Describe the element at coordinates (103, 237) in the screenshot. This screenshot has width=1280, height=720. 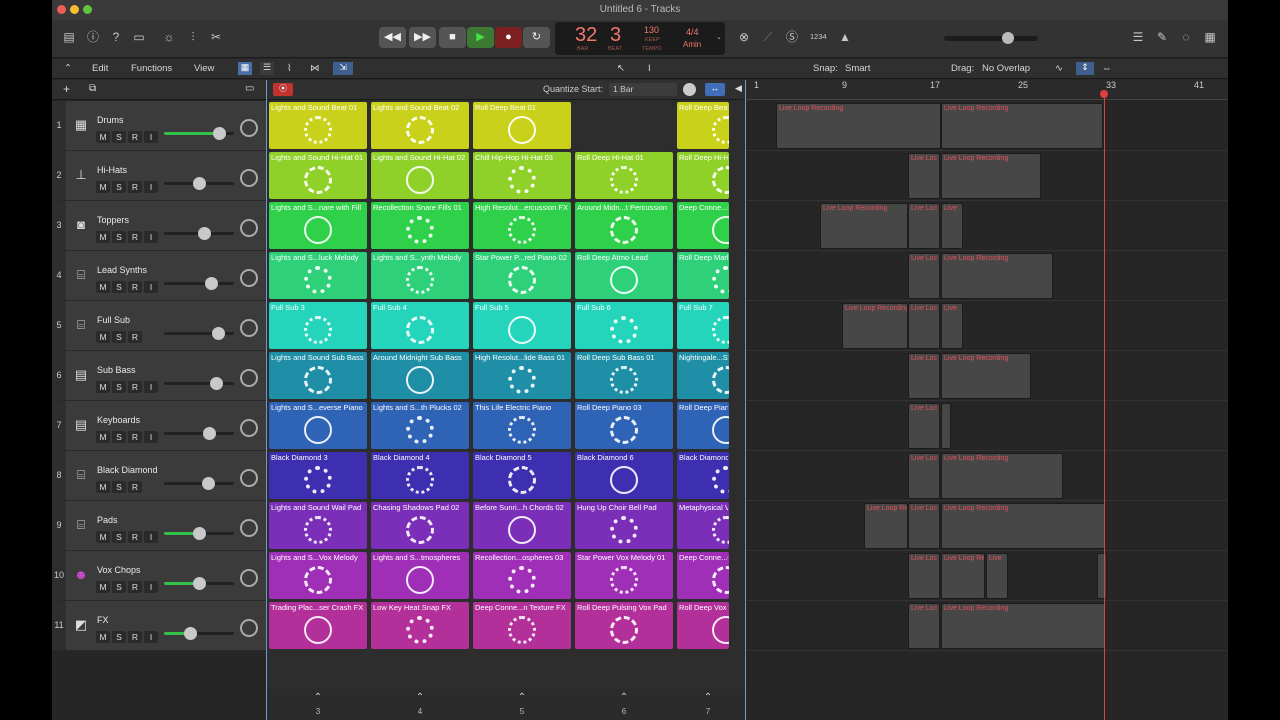
I see `mute-button: M` at that location.